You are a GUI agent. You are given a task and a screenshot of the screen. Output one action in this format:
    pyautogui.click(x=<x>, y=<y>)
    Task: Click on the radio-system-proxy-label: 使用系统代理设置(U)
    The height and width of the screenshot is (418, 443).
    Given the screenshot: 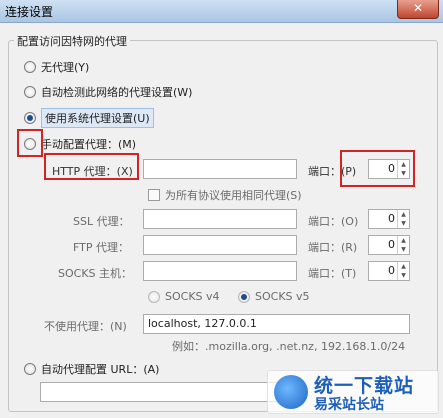 What is the action you would take?
    pyautogui.click(x=97, y=118)
    